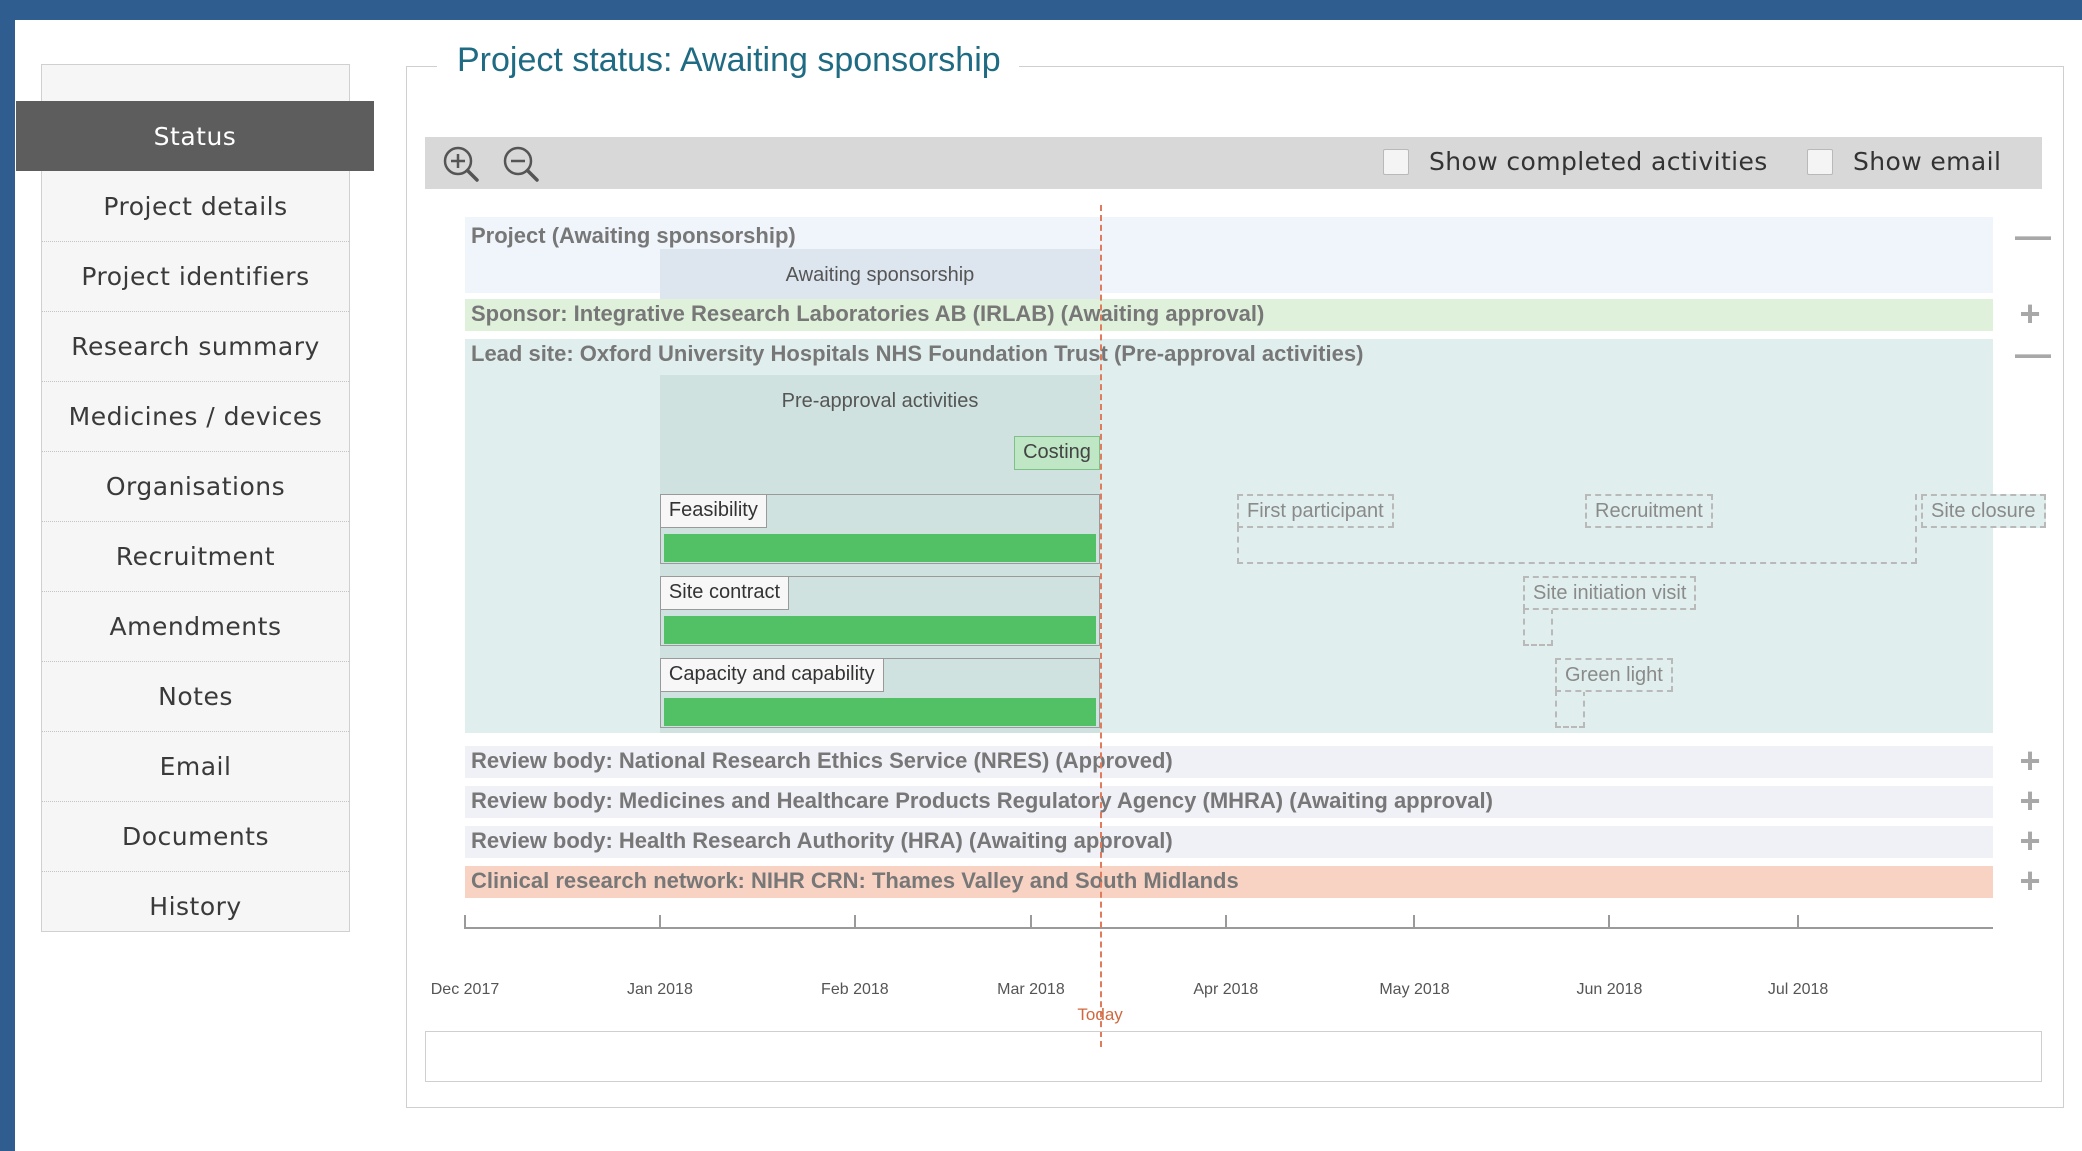  I want to click on sidebar-item-notes: Notes, so click(195, 696).